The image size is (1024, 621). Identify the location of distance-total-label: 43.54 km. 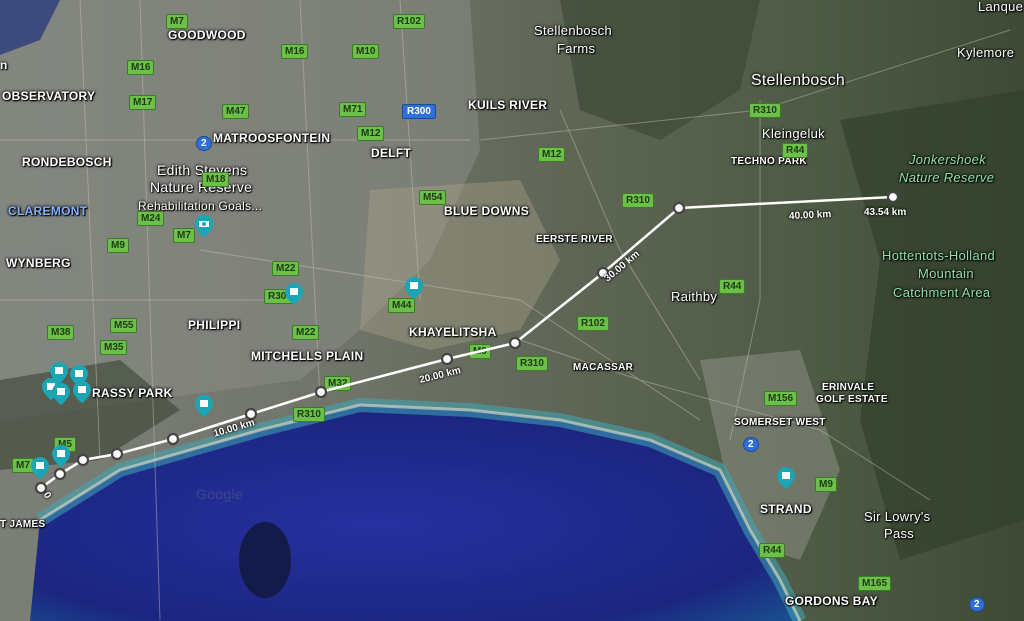
(885, 212).